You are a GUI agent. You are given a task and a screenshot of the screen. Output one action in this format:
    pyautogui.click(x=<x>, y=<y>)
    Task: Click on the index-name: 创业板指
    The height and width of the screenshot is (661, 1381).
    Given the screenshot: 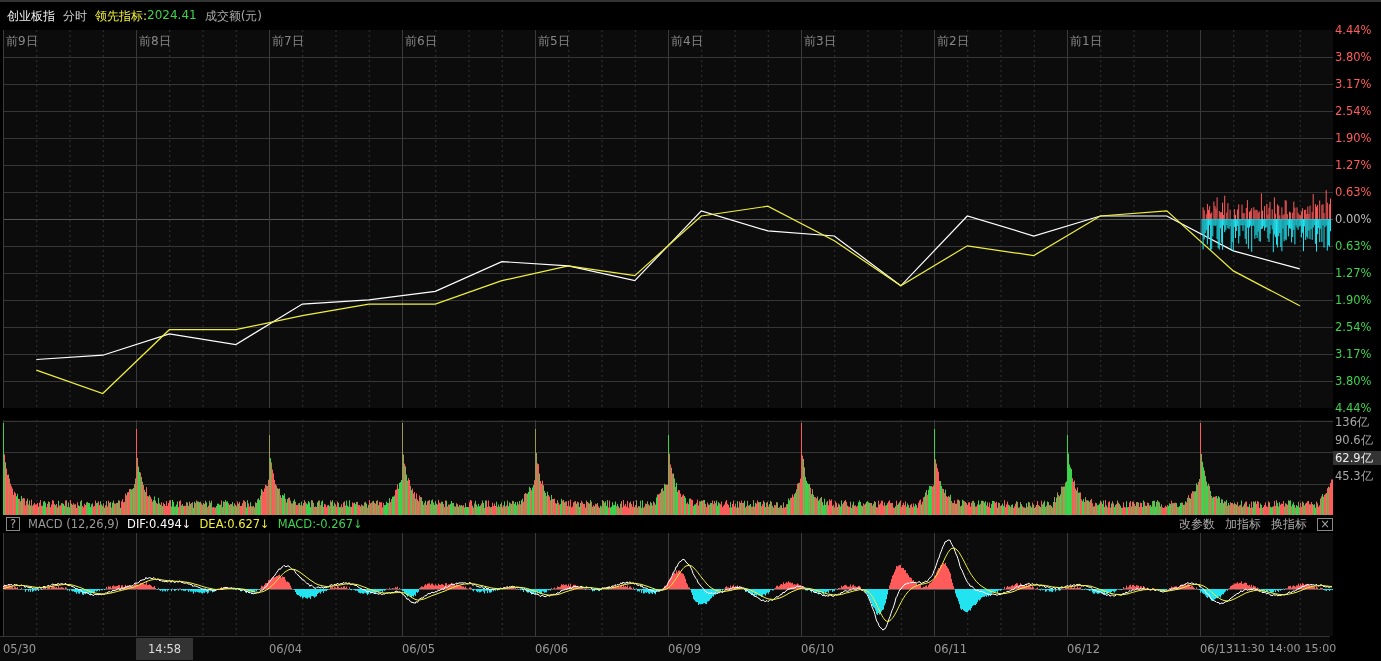 What is the action you would take?
    pyautogui.click(x=31, y=16)
    